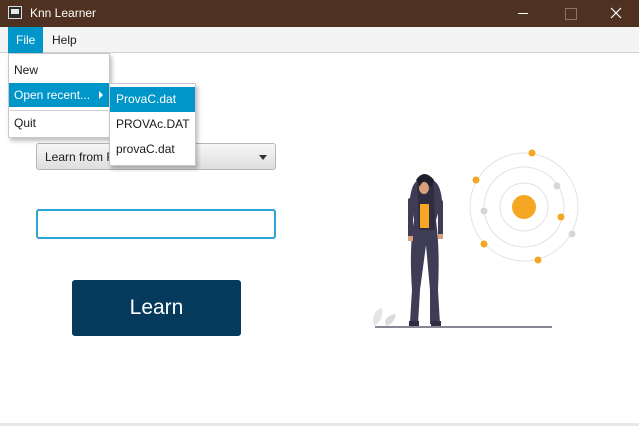 The width and height of the screenshot is (639, 426). Describe the element at coordinates (263, 157) in the screenshot. I see `chevron-down-icon` at that location.